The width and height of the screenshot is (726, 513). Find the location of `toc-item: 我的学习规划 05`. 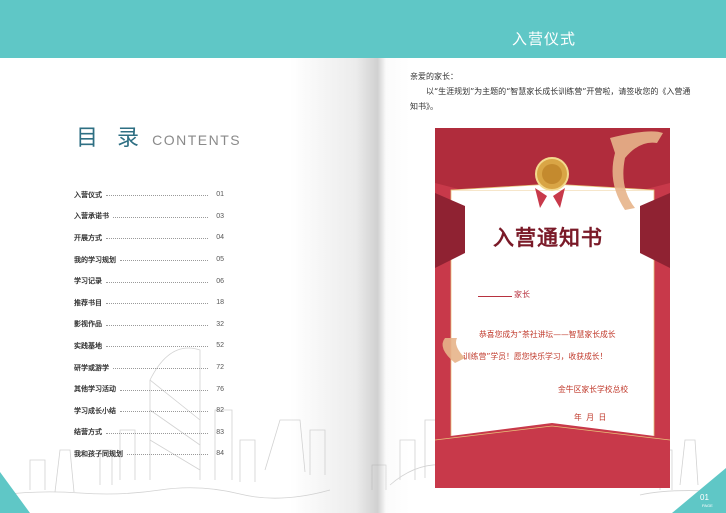

toc-item: 我的学习规划 05 is located at coordinates (149, 260).